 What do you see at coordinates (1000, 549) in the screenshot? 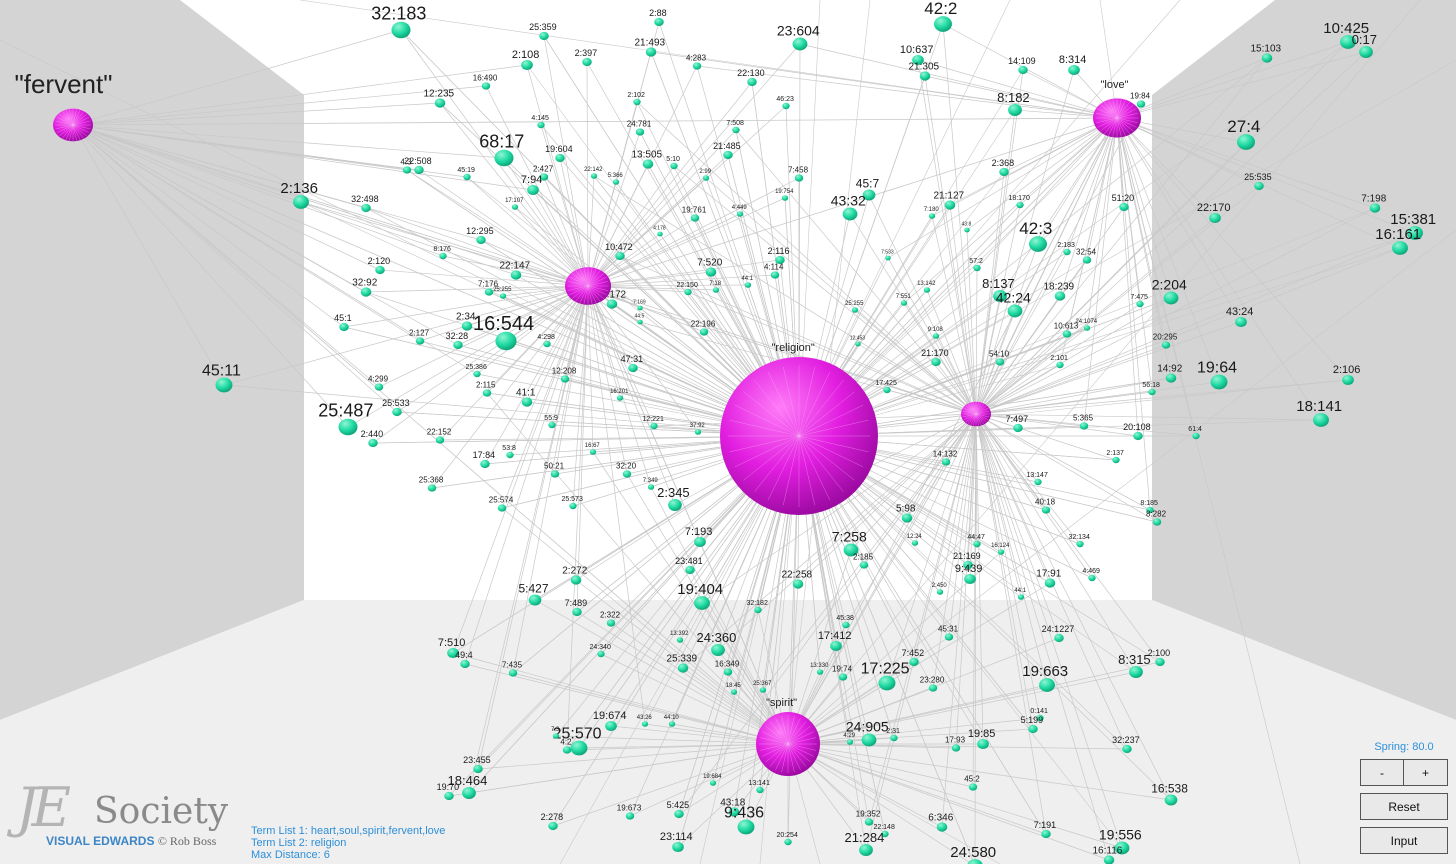
I see `verse-node: 16:124` at bounding box center [1000, 549].